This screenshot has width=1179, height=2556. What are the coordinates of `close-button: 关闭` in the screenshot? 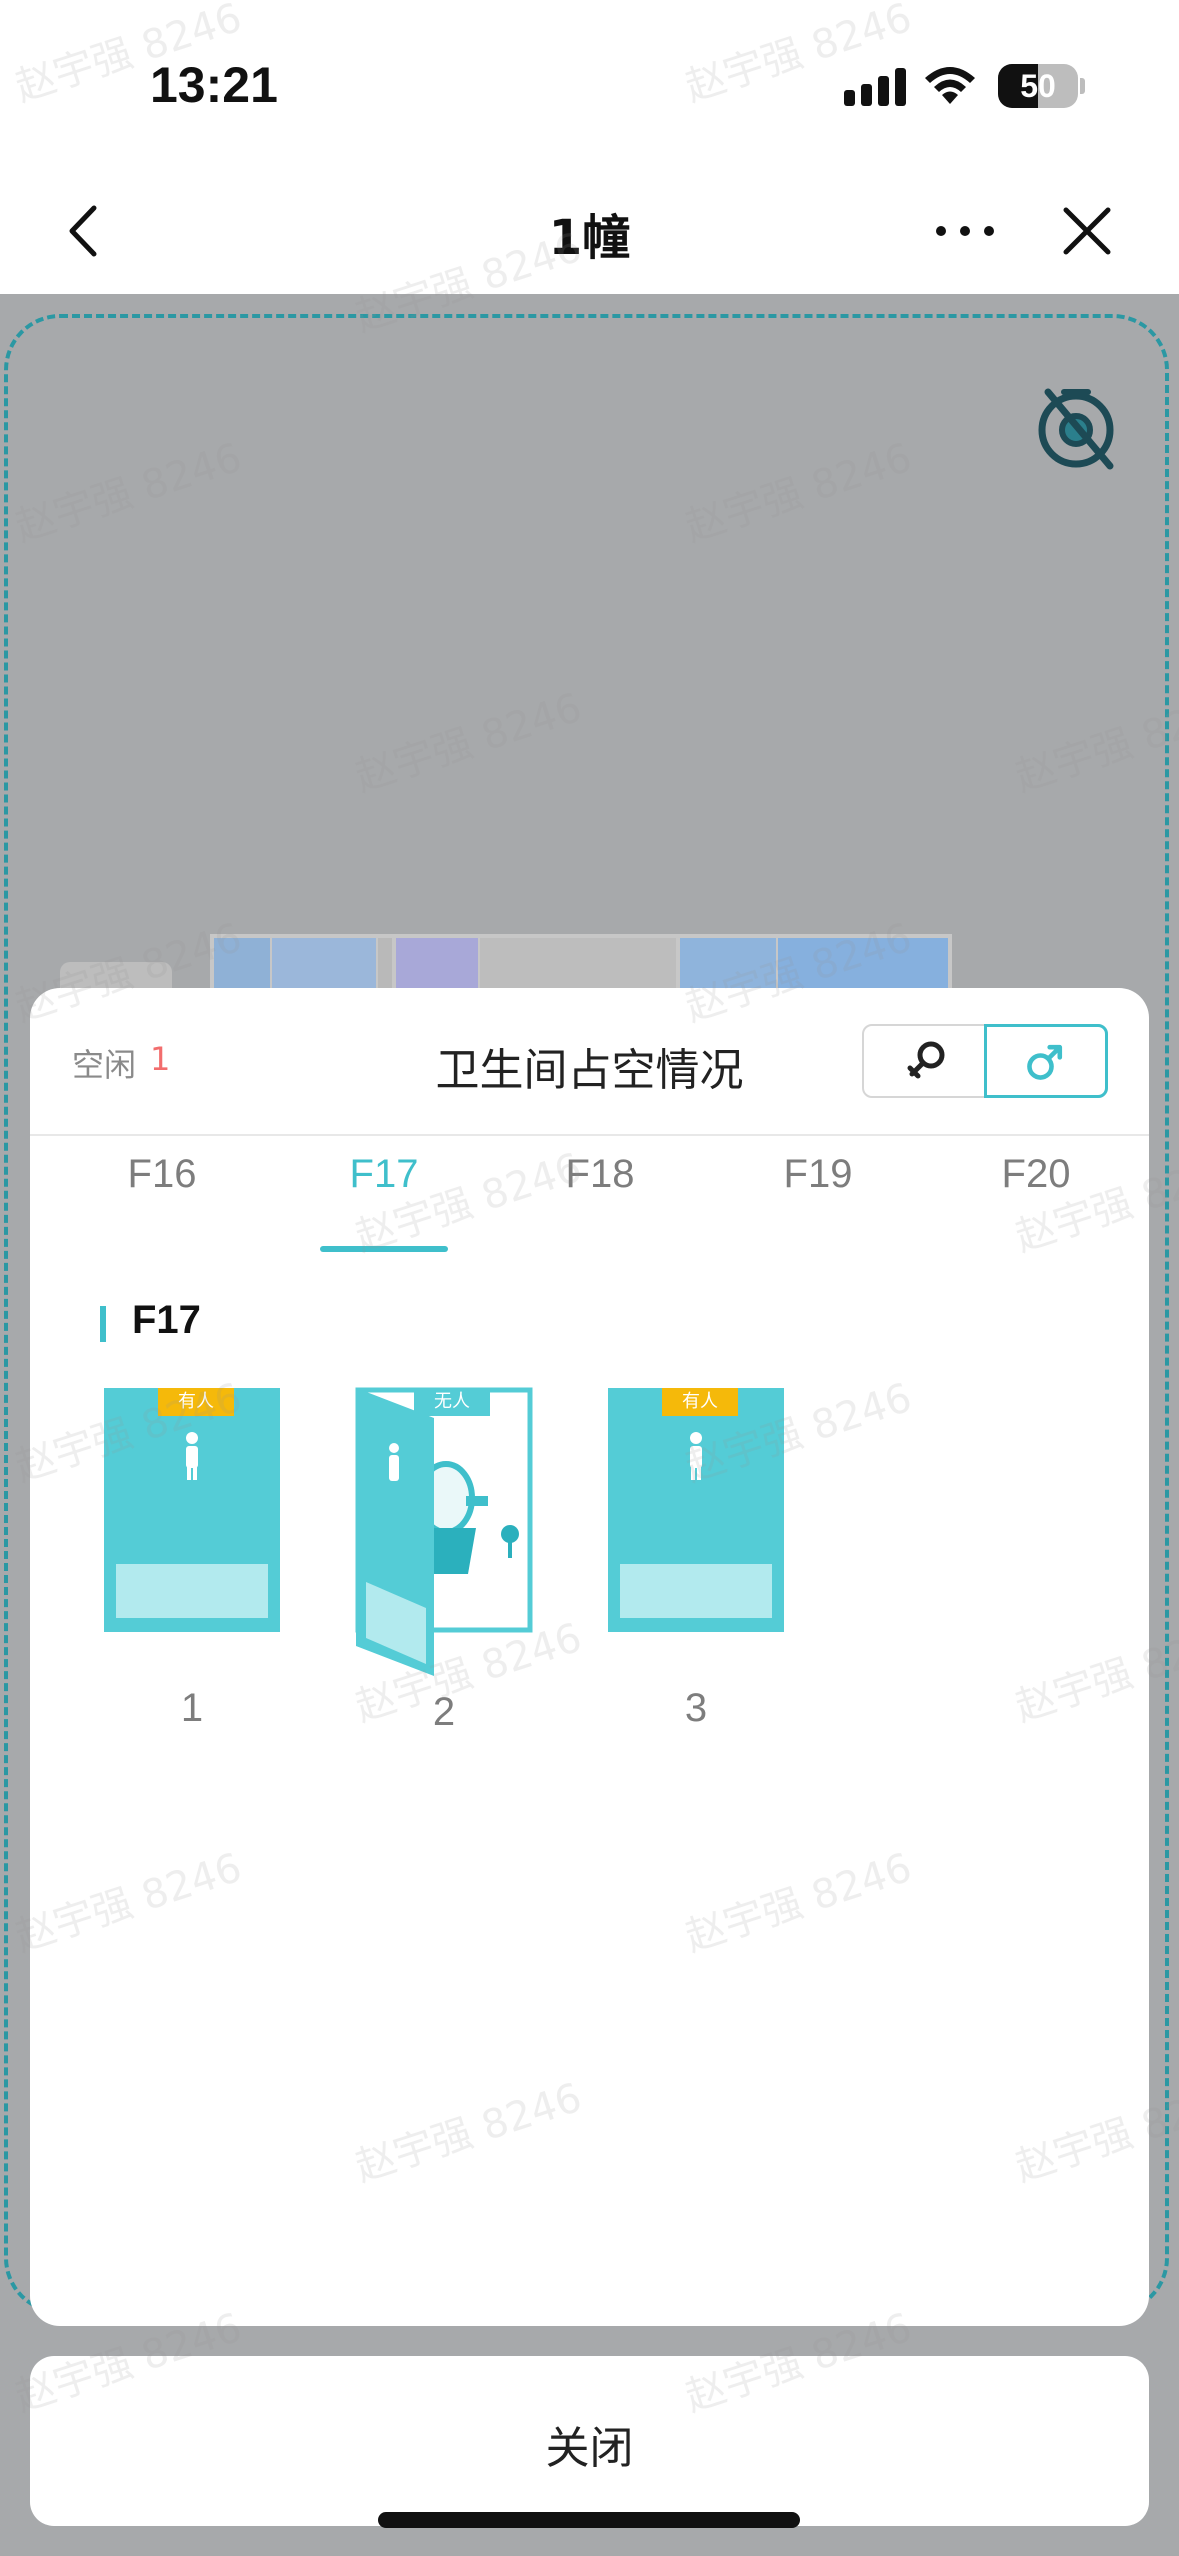 It's located at (589, 2441).